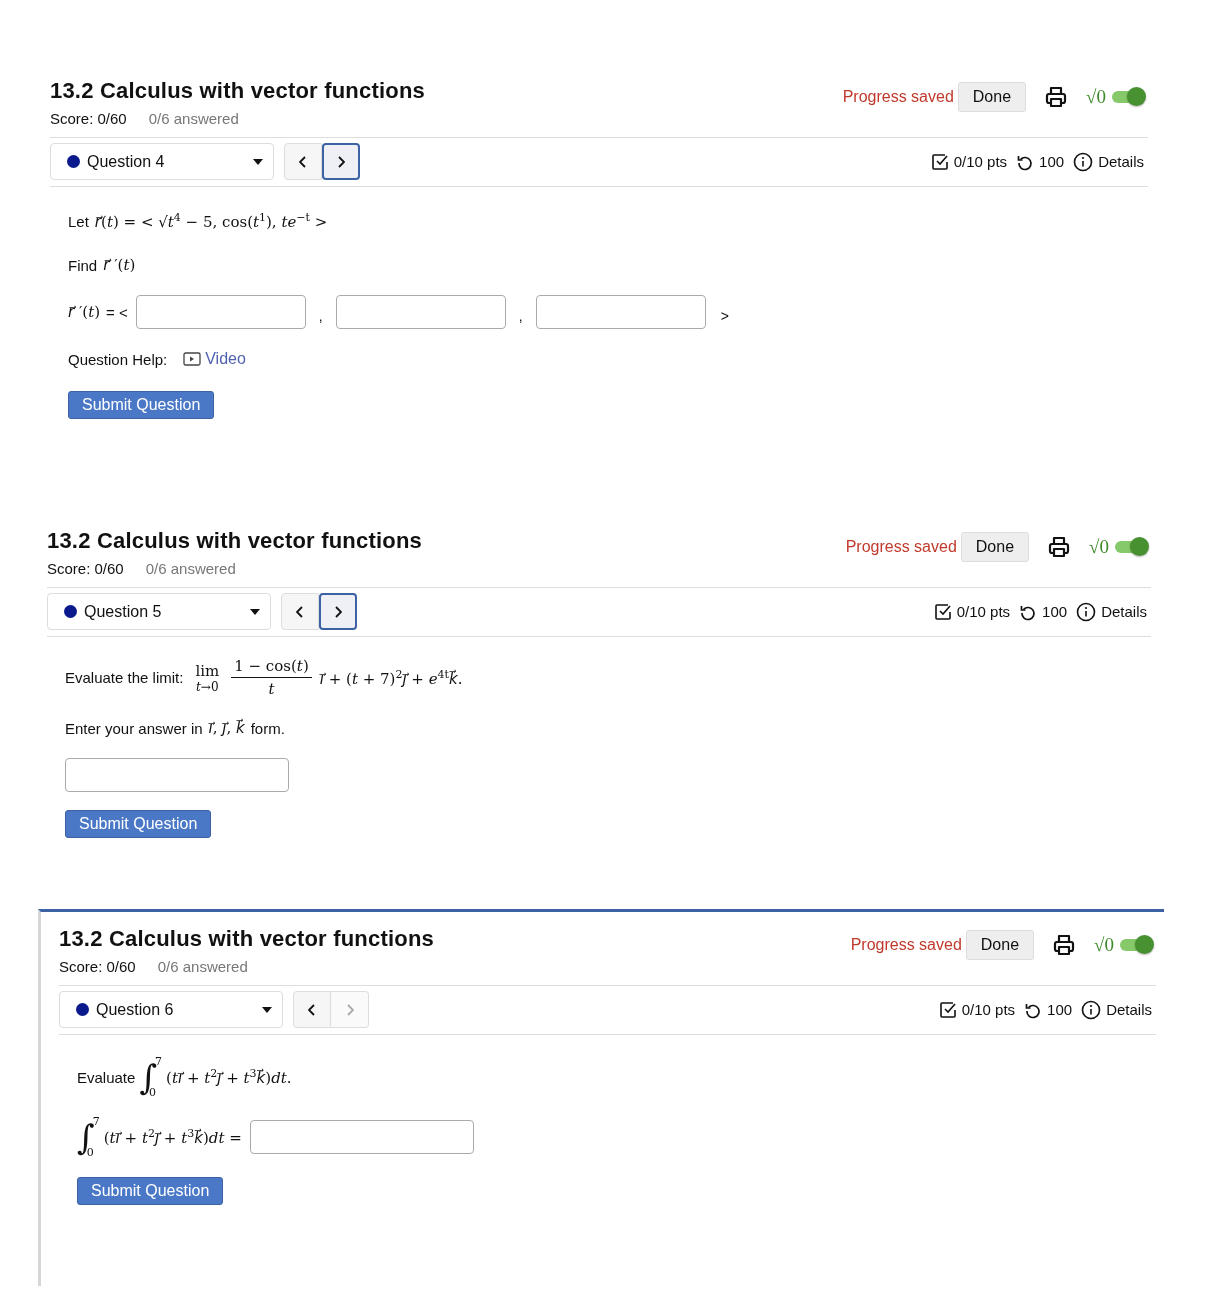 This screenshot has height=1310, width=1224. What do you see at coordinates (724, 315) in the screenshot?
I see `closing-bracket-text: >` at bounding box center [724, 315].